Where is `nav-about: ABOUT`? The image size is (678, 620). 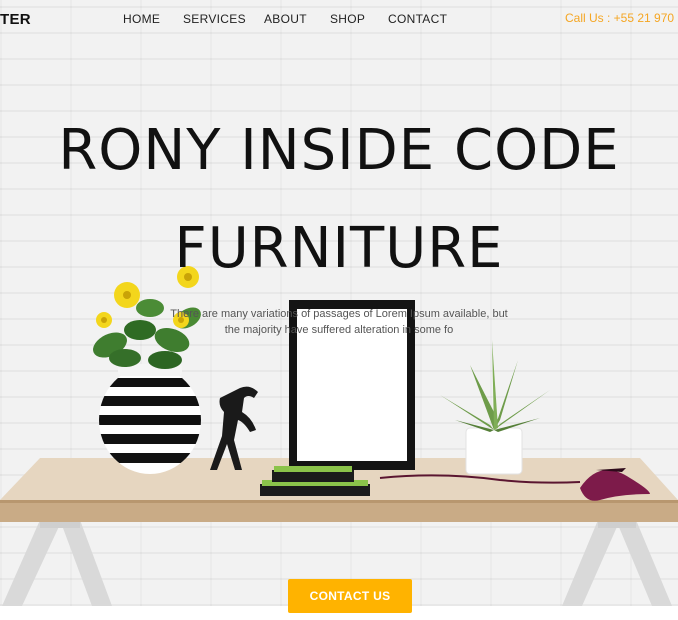 nav-about: ABOUT is located at coordinates (285, 19).